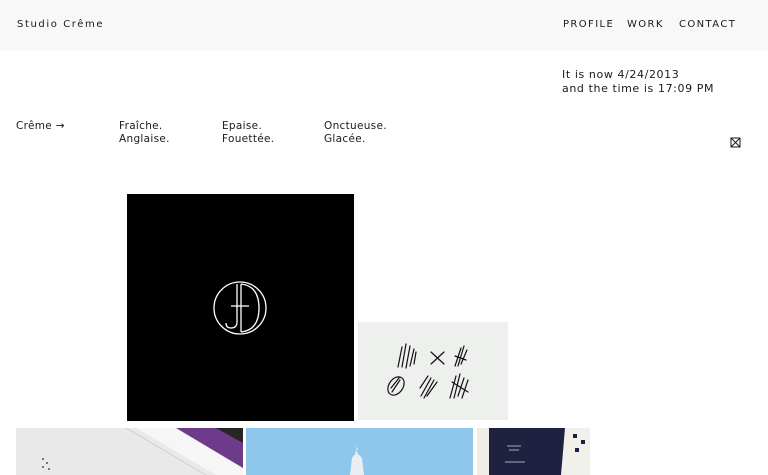 This screenshot has height=475, width=768. I want to click on category-column-1: Fraîche. Anglaise., so click(144, 133).